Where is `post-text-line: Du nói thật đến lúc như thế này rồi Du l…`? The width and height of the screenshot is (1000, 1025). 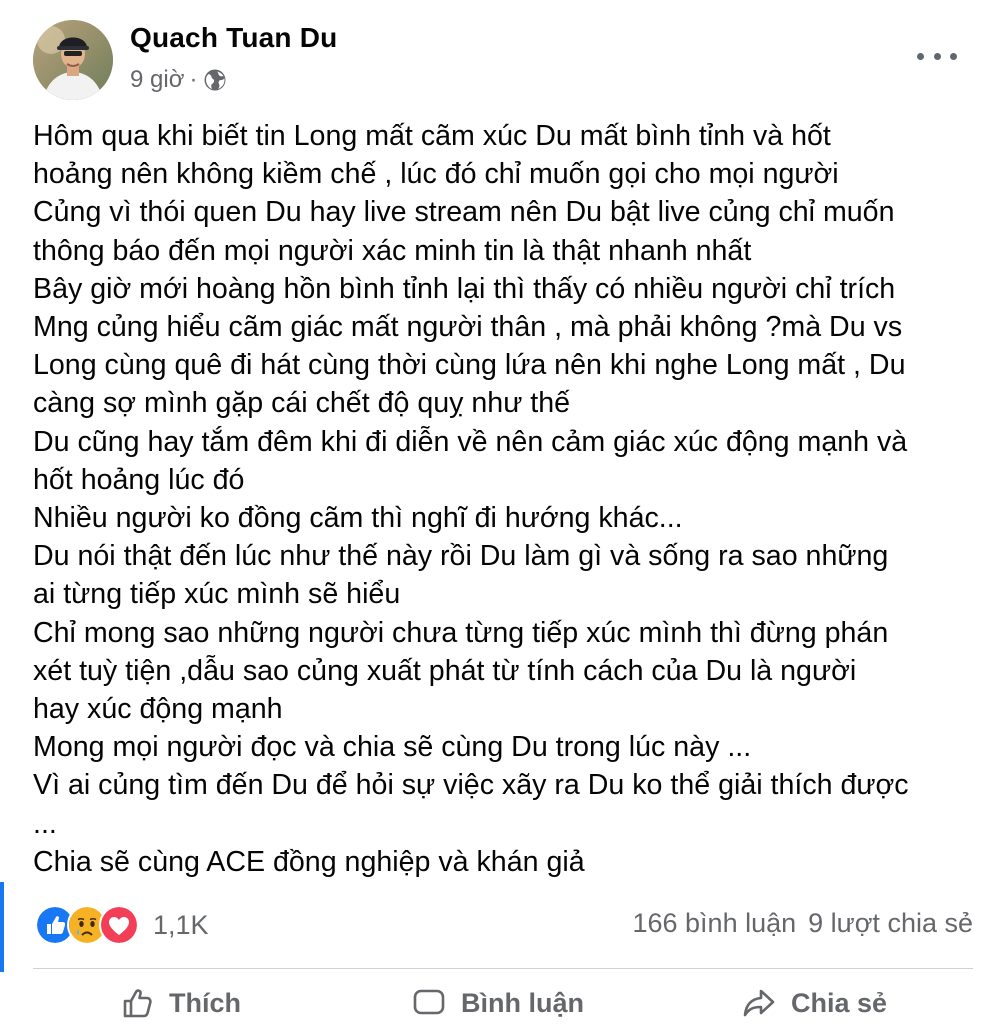
post-text-line: Du nói thật đến lúc như thế này rồi Du l… is located at coordinates (461, 556).